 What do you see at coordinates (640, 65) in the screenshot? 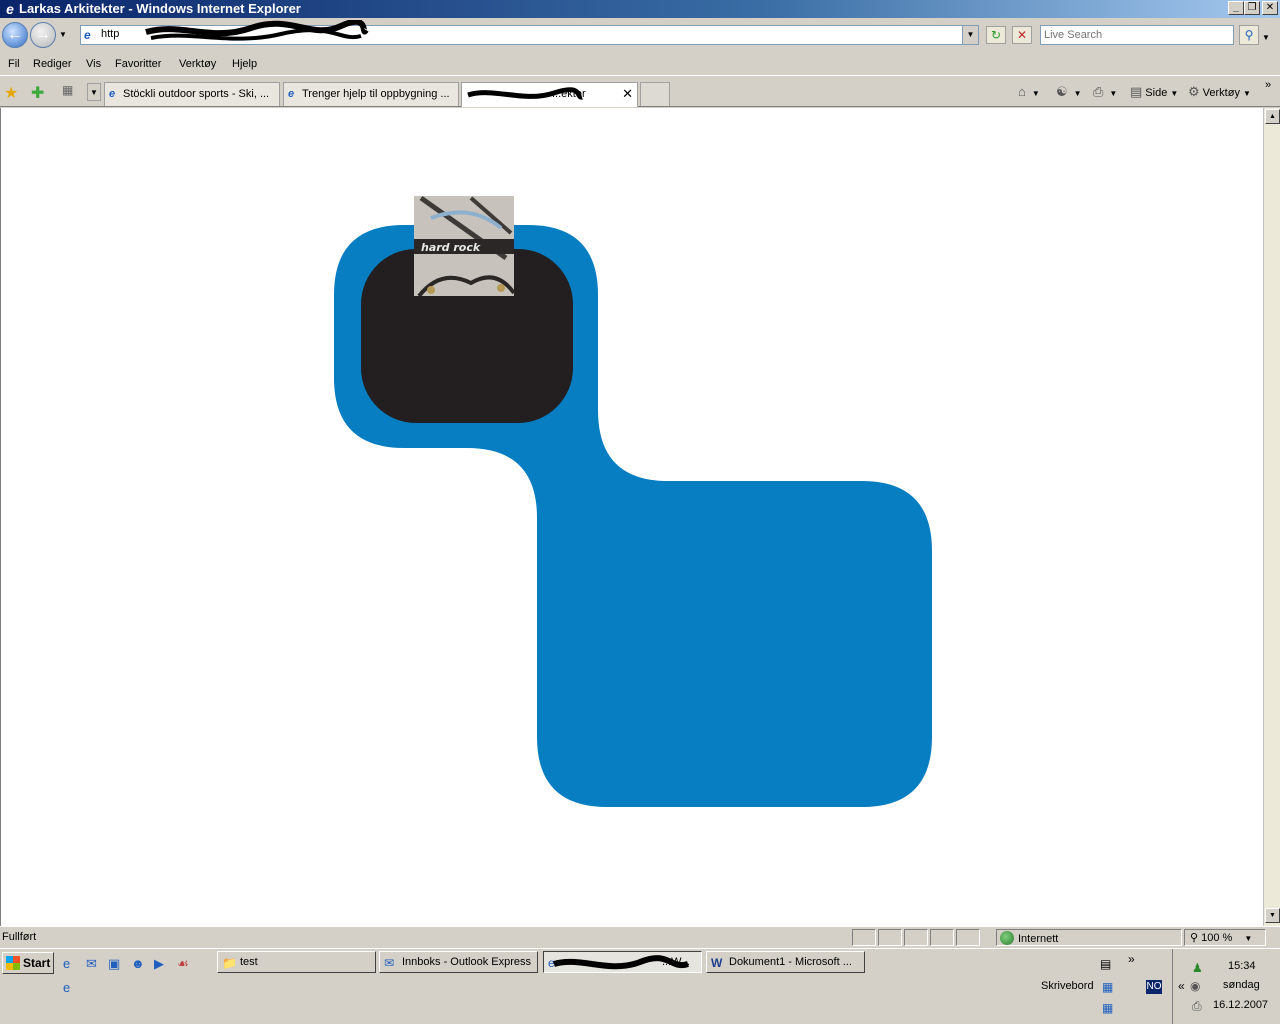
I see `menu-bar: Fil Rediger Vis Favoritter Verktøy Hjelp` at bounding box center [640, 65].